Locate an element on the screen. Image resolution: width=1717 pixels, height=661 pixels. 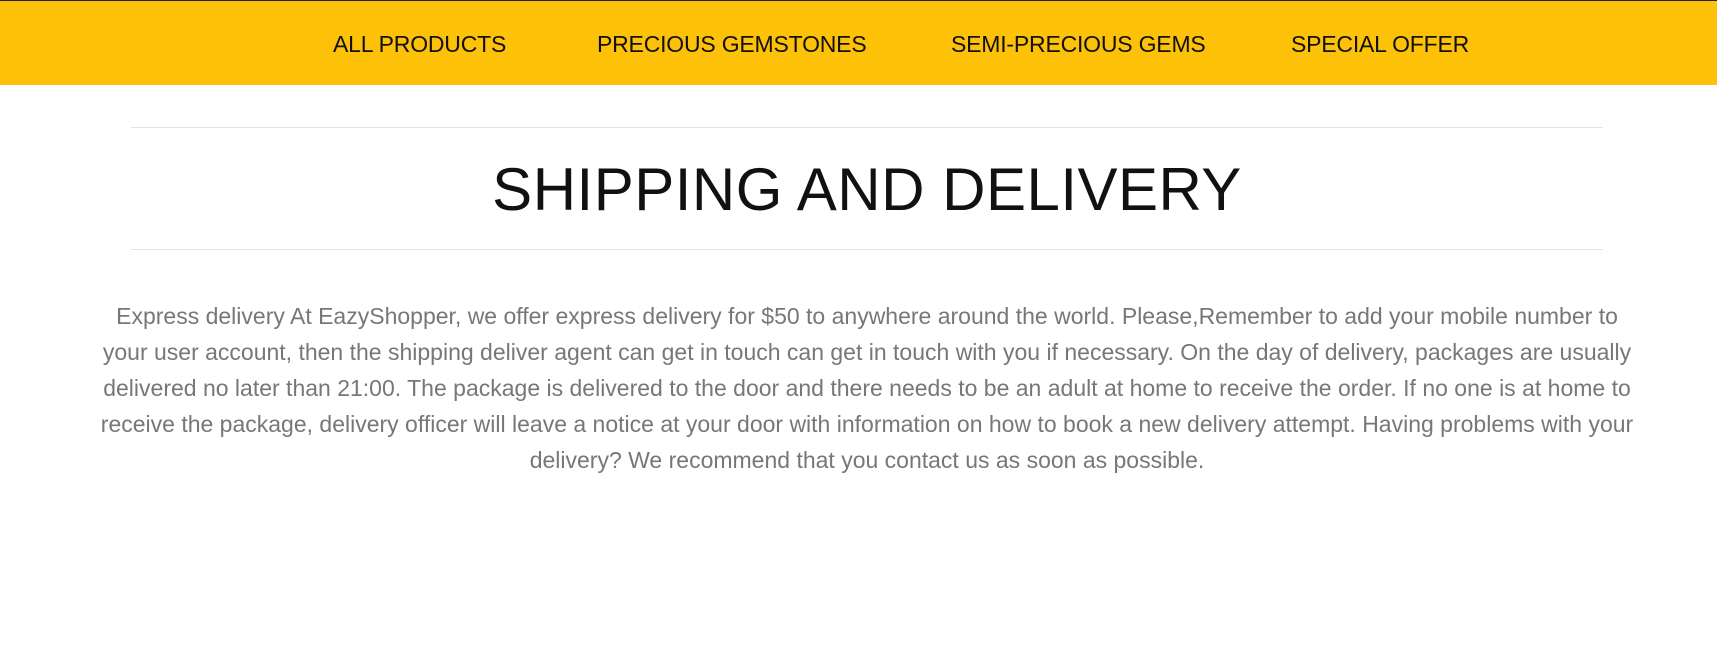
nav-item-special-offer: SPECIAL OFFER is located at coordinates (1380, 44).